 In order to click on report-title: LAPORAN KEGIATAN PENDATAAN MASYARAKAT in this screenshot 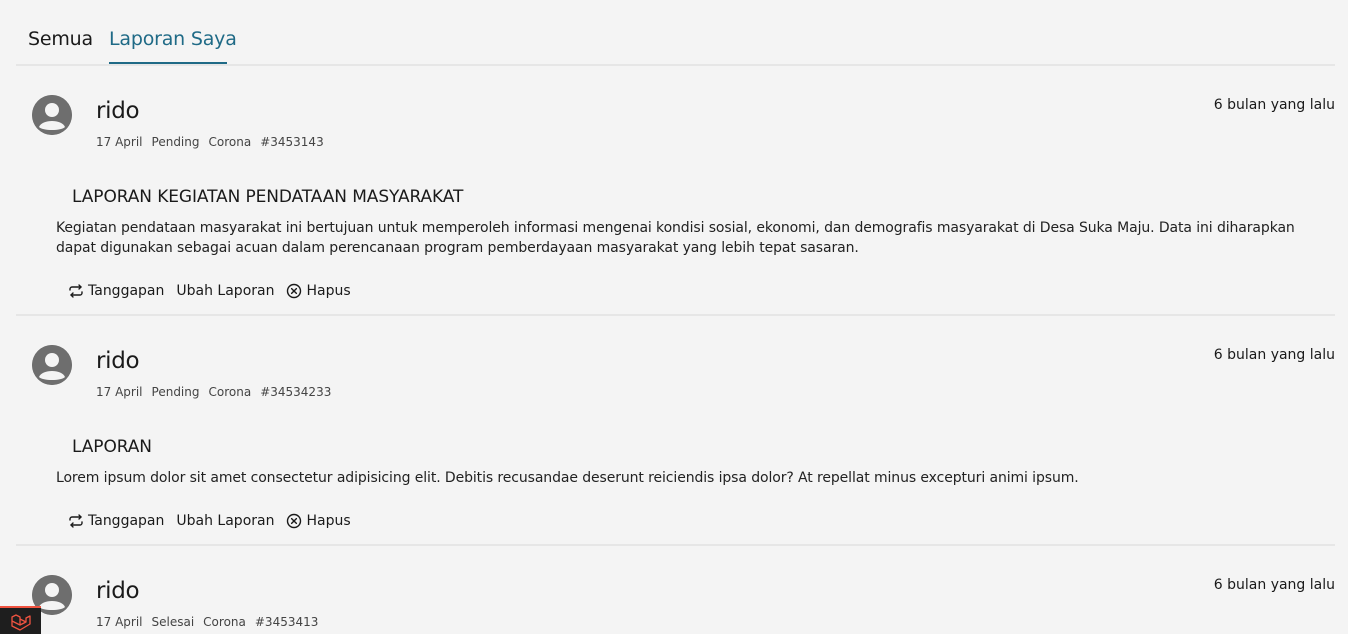, I will do `click(268, 197)`.